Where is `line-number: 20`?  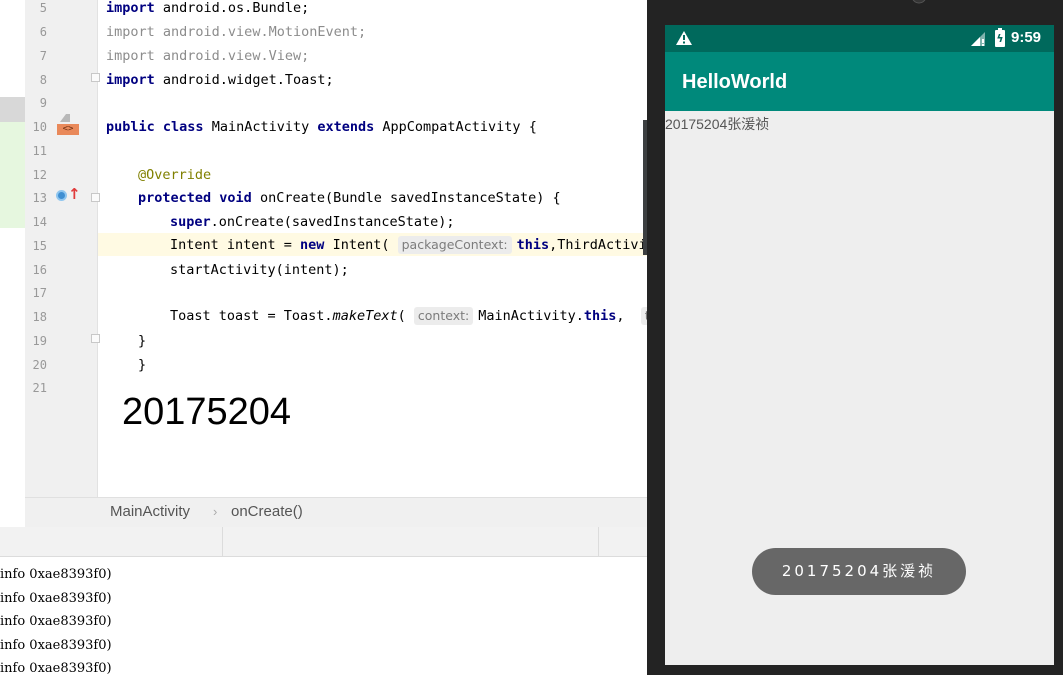 line-number: 20 is located at coordinates (39, 365).